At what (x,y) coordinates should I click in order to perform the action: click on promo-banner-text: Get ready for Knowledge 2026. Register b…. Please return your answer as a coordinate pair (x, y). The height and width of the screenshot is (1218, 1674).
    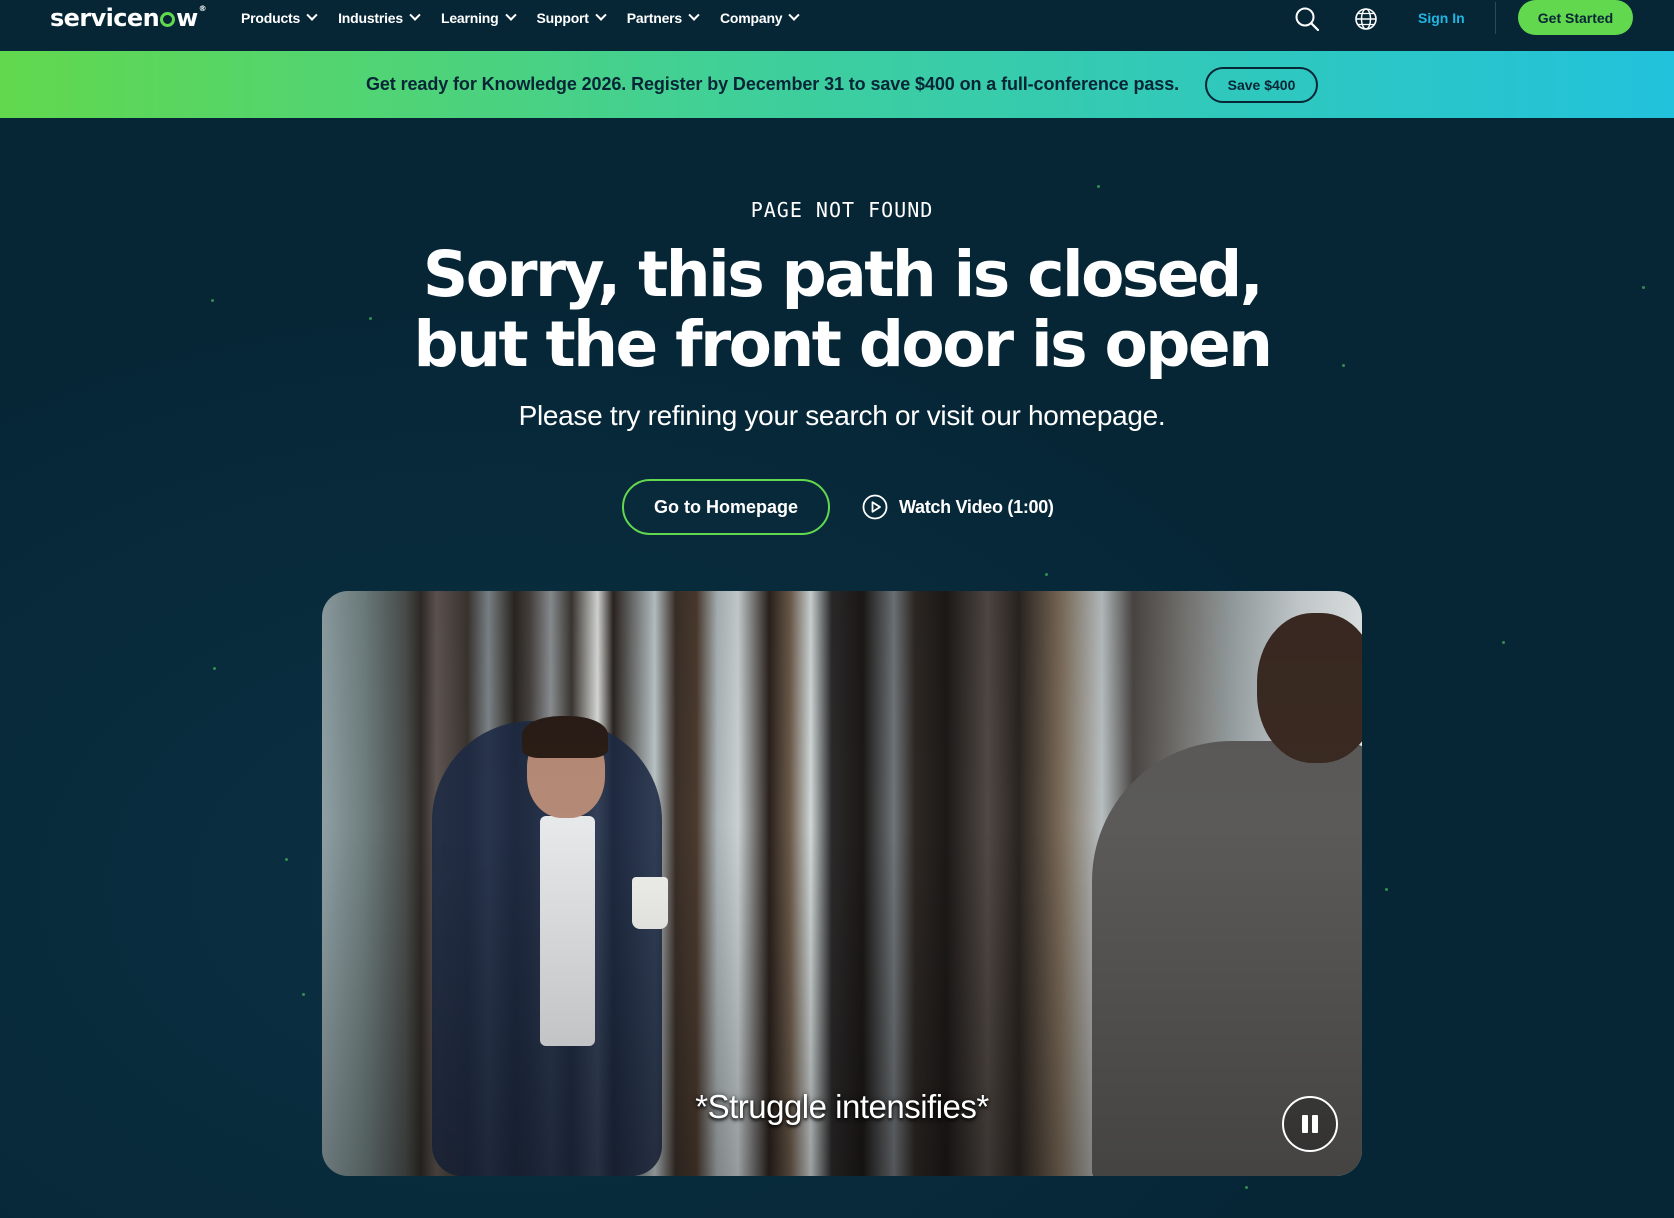
    Looking at the image, I should click on (773, 84).